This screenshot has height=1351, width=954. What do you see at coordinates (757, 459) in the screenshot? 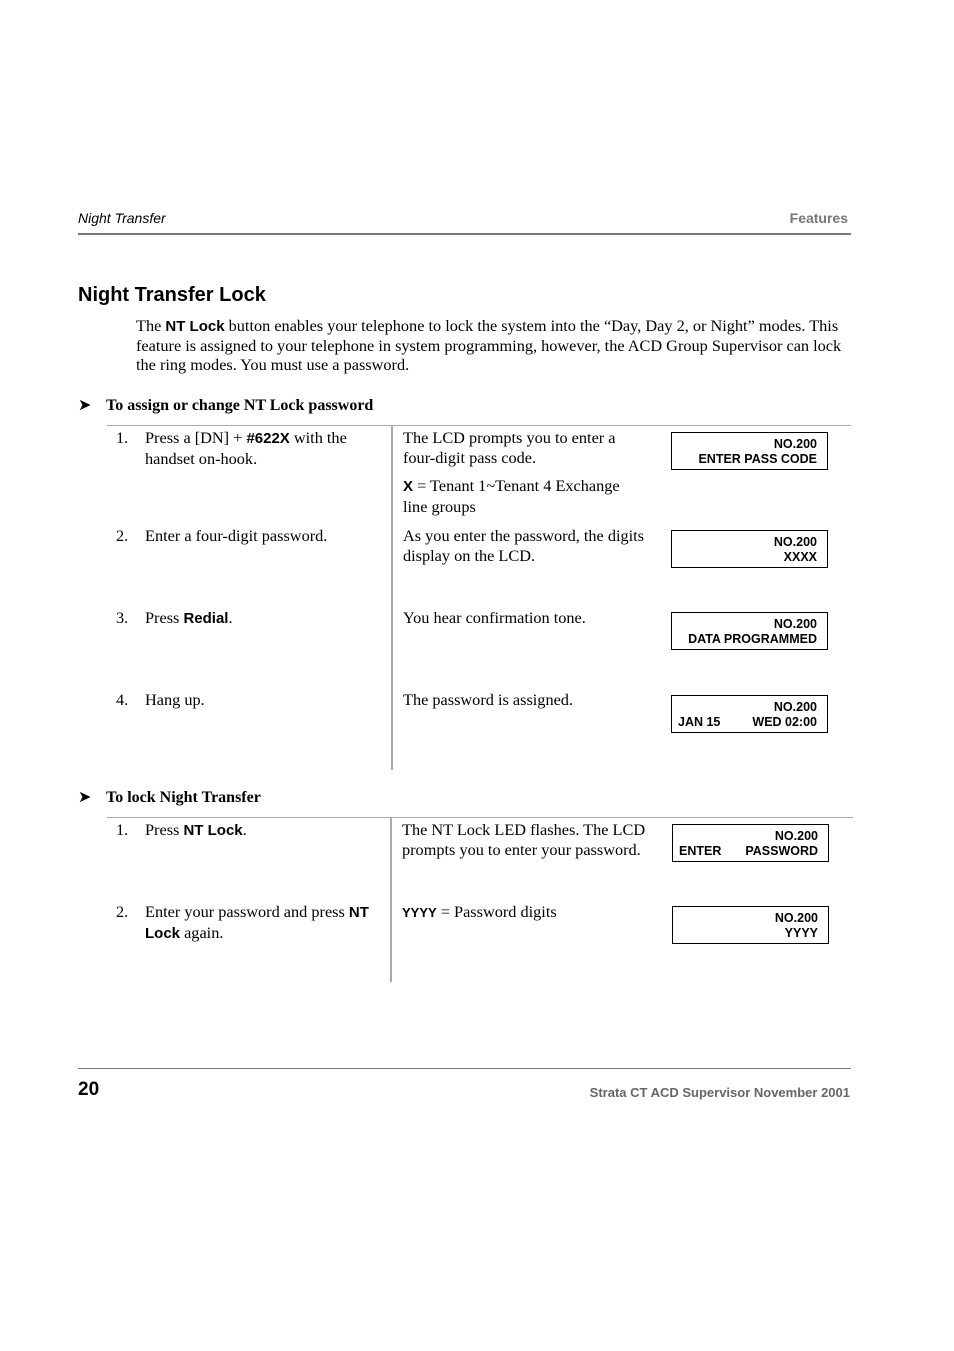
I see `lcd-line-2: ENTER PASS CODE` at bounding box center [757, 459].